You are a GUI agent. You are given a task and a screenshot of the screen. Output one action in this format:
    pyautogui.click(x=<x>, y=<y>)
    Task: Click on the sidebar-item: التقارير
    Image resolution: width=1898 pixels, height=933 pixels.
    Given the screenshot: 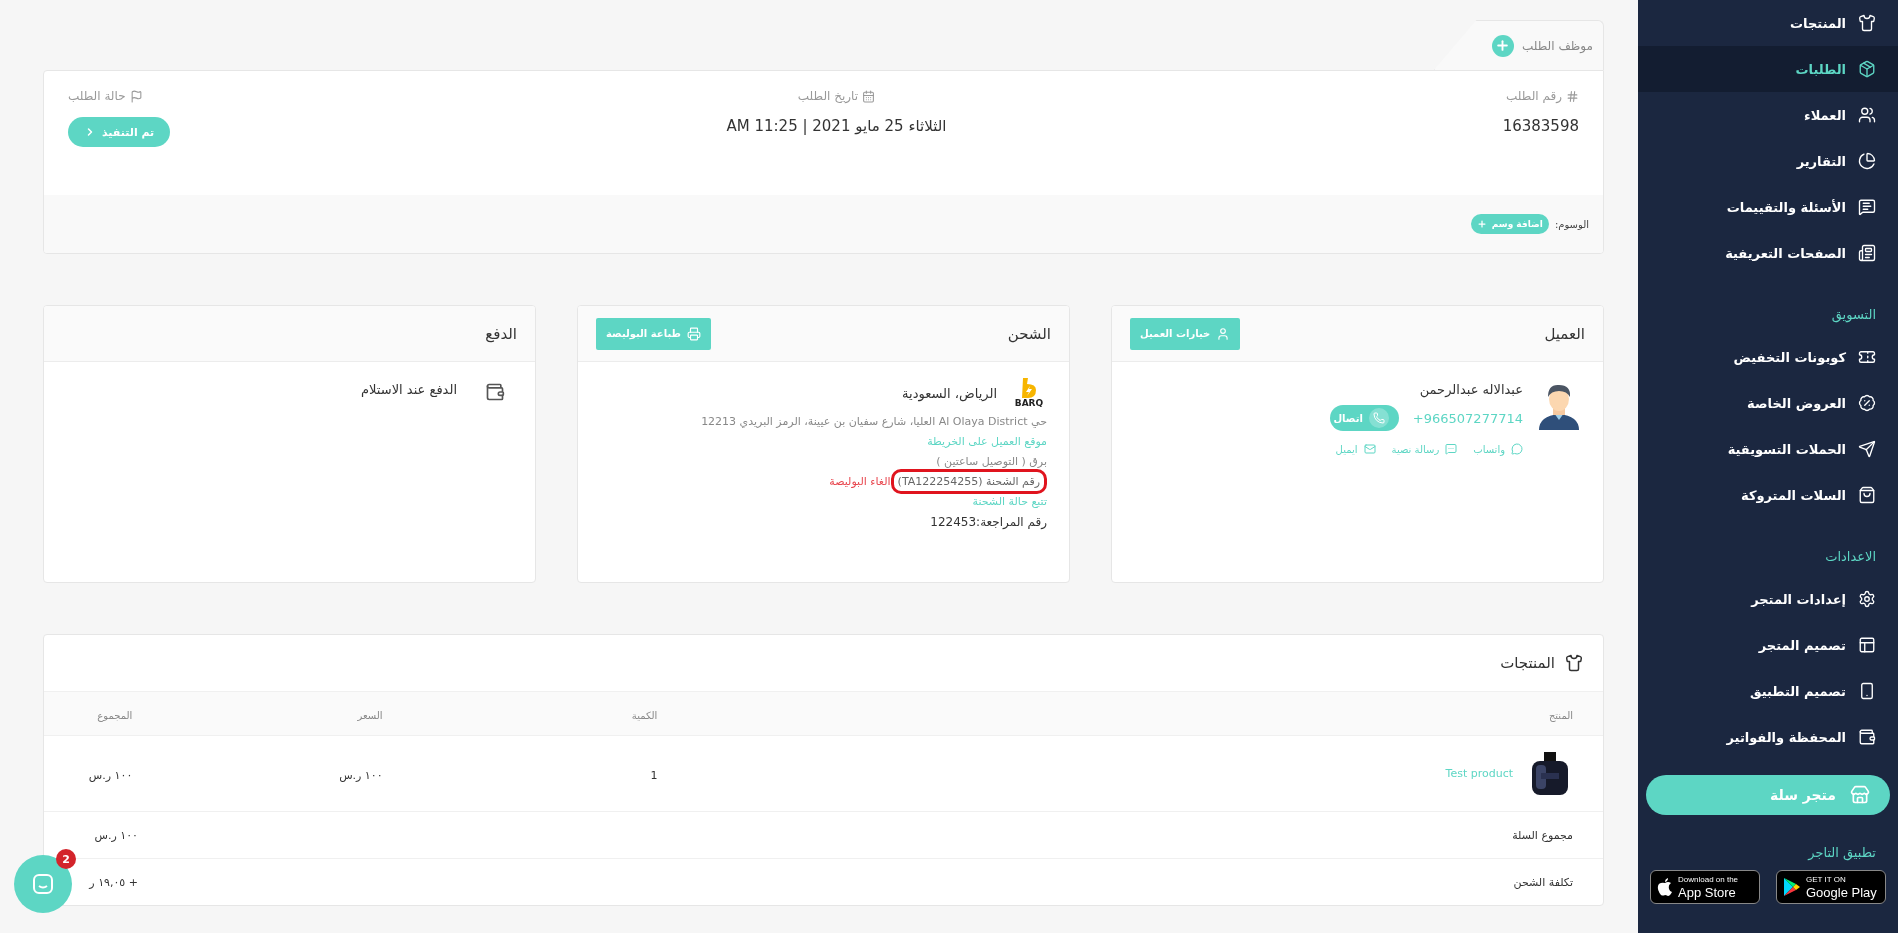 What is the action you would take?
    pyautogui.click(x=1768, y=161)
    